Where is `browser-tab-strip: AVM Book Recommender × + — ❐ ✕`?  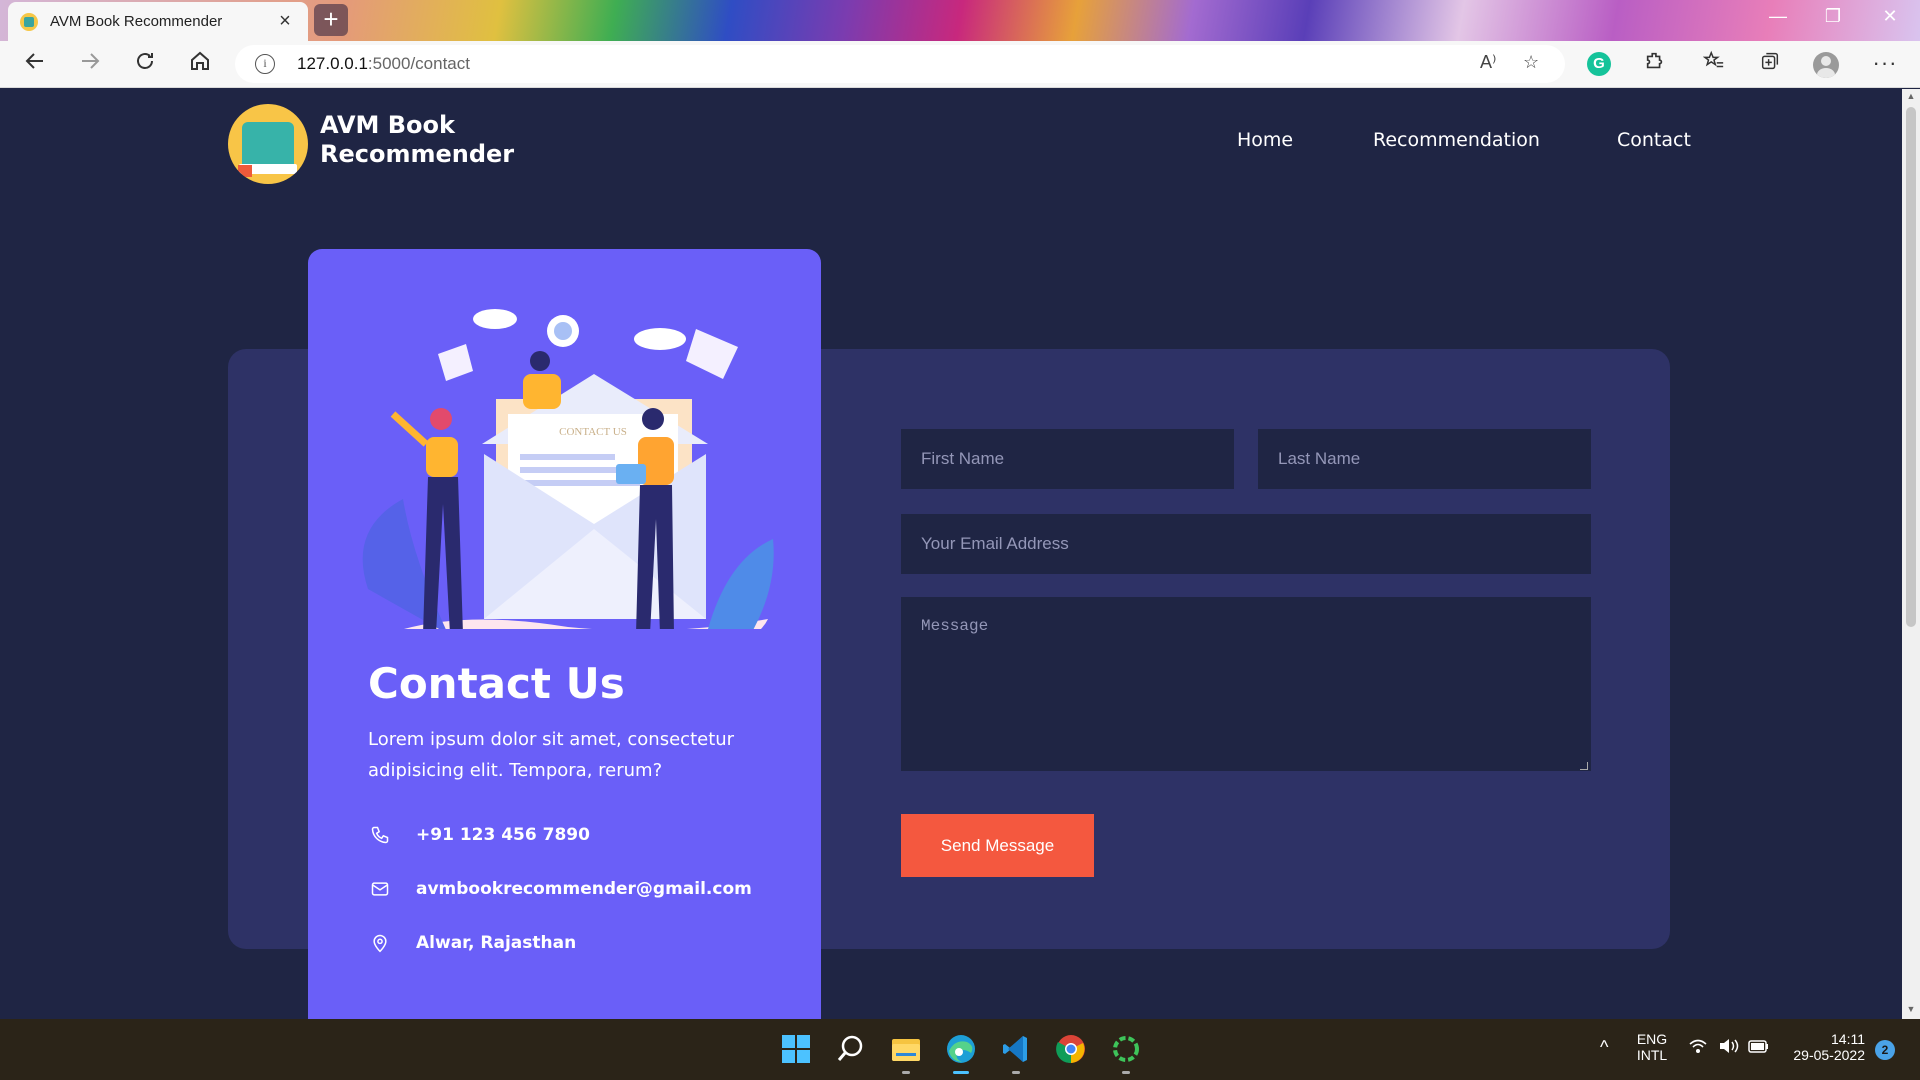 browser-tab-strip: AVM Book Recommender × + — ❐ ✕ is located at coordinates (960, 20).